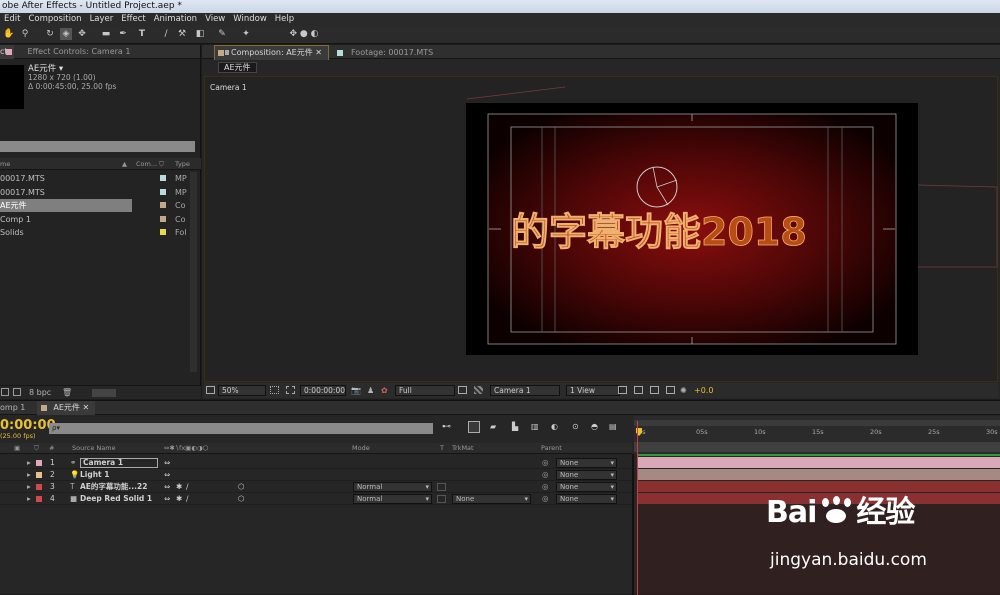  Describe the element at coordinates (425, 390) in the screenshot. I see `resolution-dropdown: Full` at that location.